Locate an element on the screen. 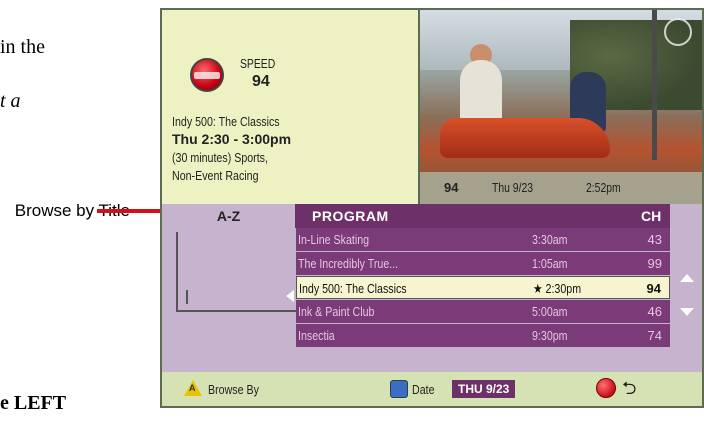 The image size is (704, 437). row-title: Indy 500: The Classics is located at coordinates (353, 288).